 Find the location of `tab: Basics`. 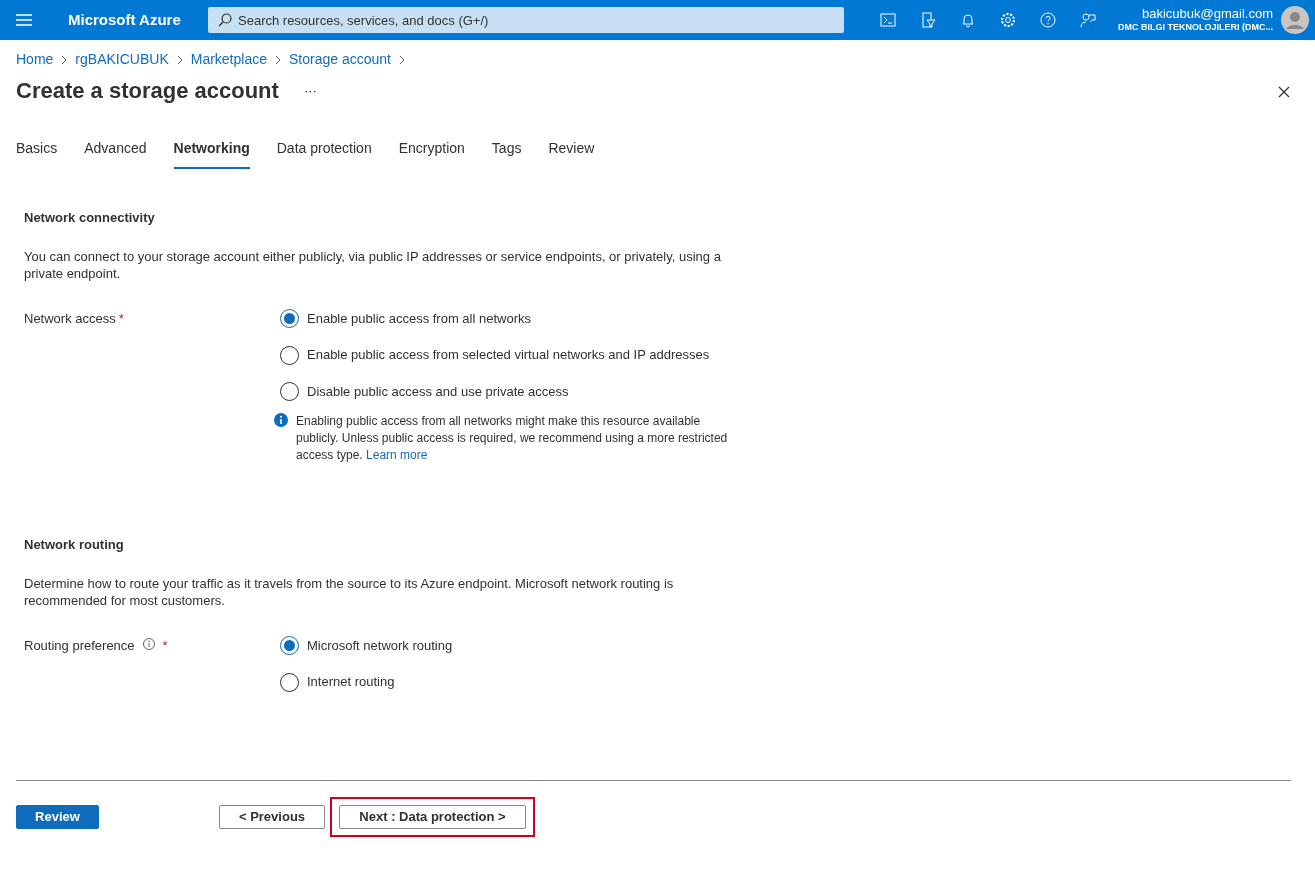

tab: Basics is located at coordinates (37, 154).